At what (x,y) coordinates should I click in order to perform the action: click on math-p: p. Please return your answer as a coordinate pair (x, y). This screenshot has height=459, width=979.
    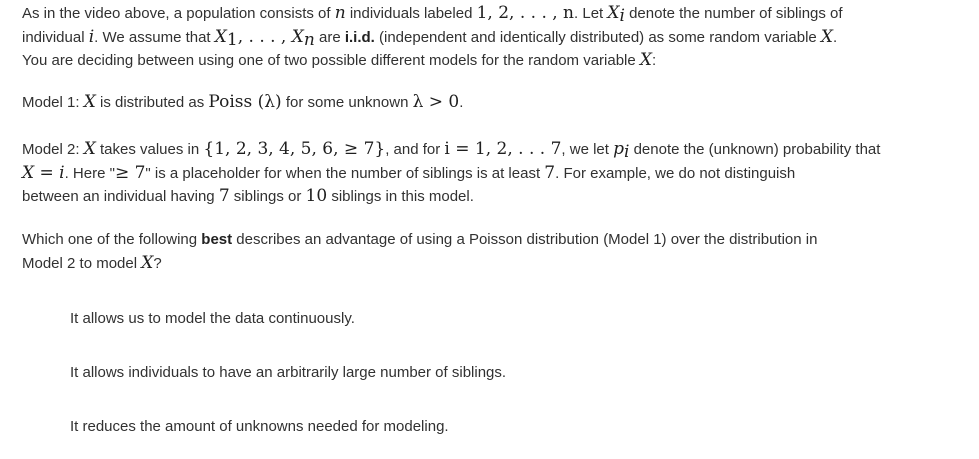
    Looking at the image, I should click on (618, 149).